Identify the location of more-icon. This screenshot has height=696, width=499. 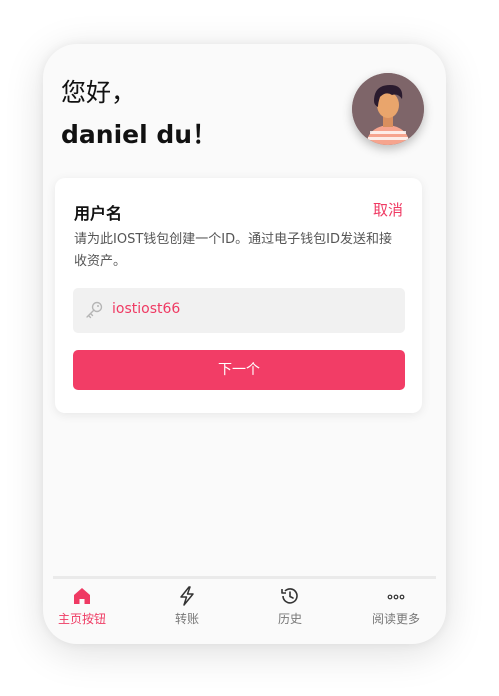
(396, 597).